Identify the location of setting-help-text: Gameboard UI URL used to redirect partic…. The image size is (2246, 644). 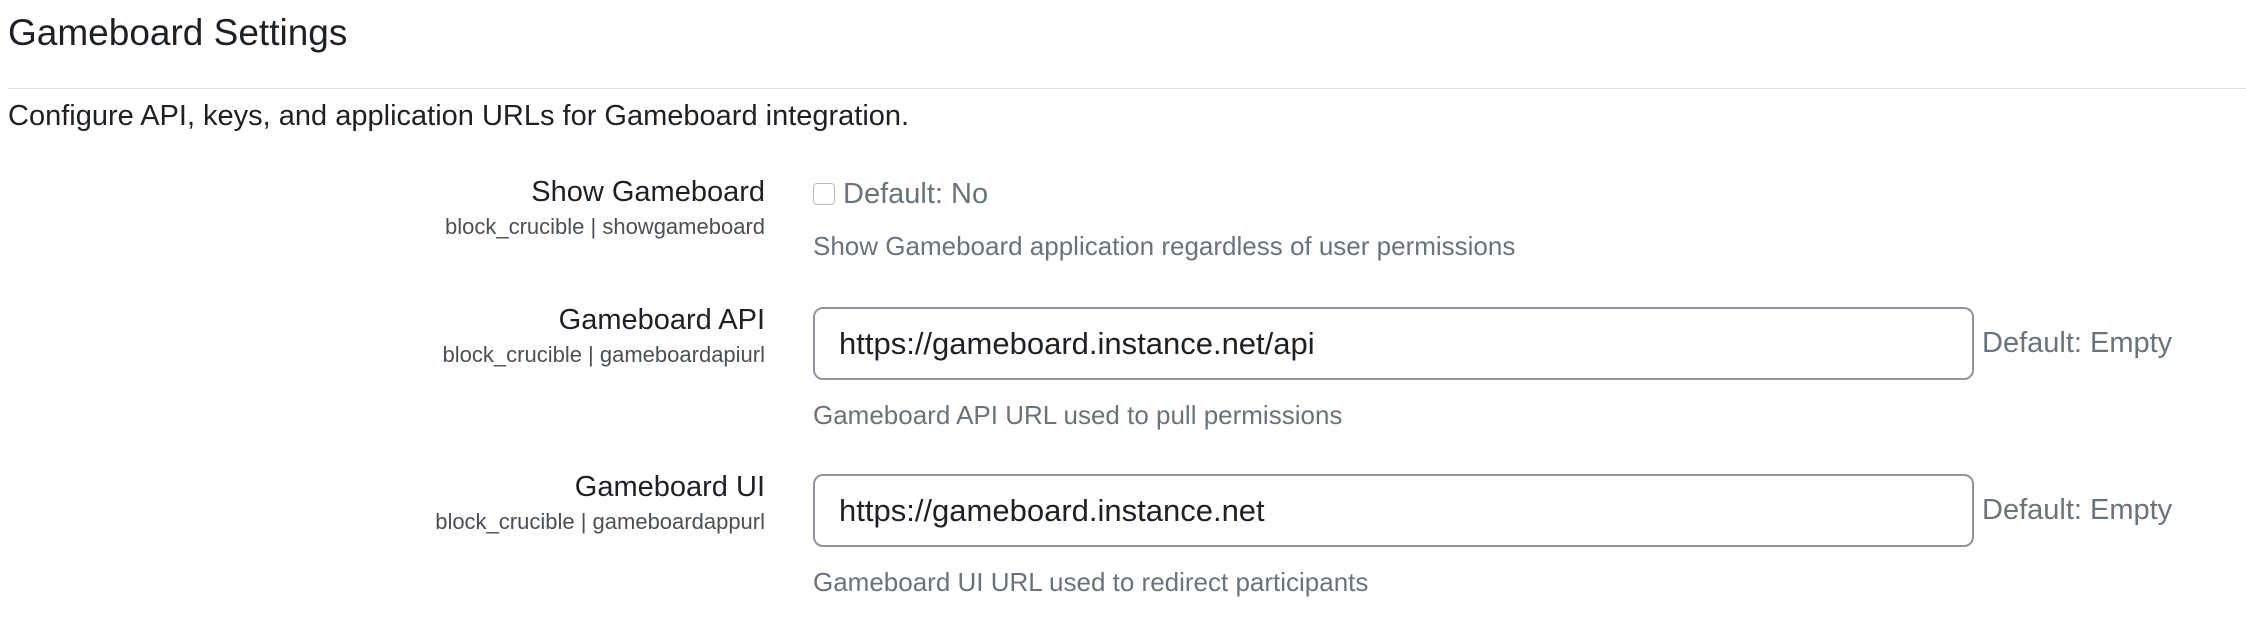
(1091, 582).